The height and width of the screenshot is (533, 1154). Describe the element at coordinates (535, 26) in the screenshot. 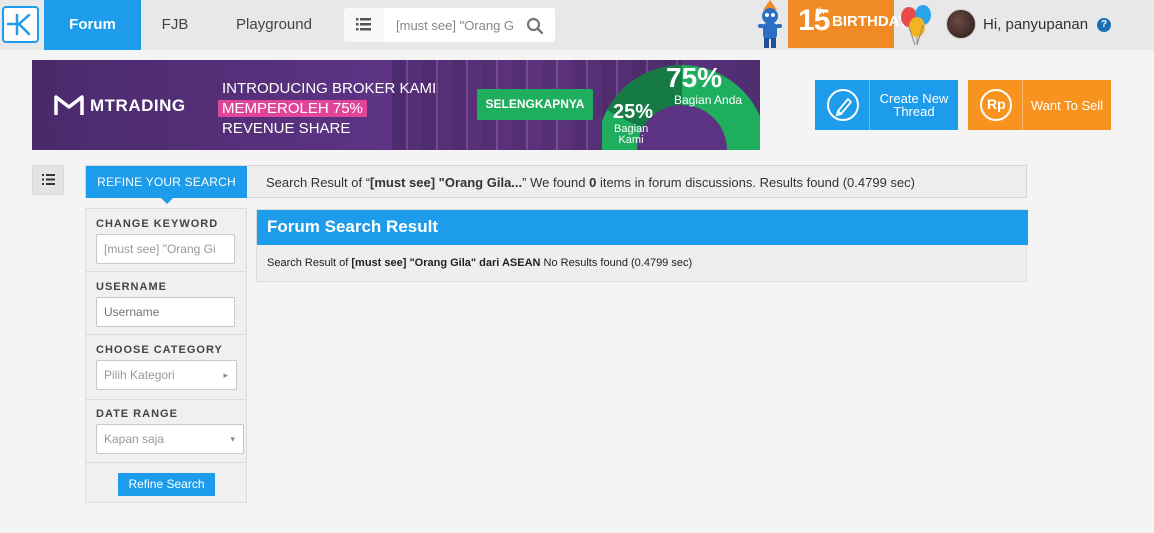

I see `search-icon` at that location.